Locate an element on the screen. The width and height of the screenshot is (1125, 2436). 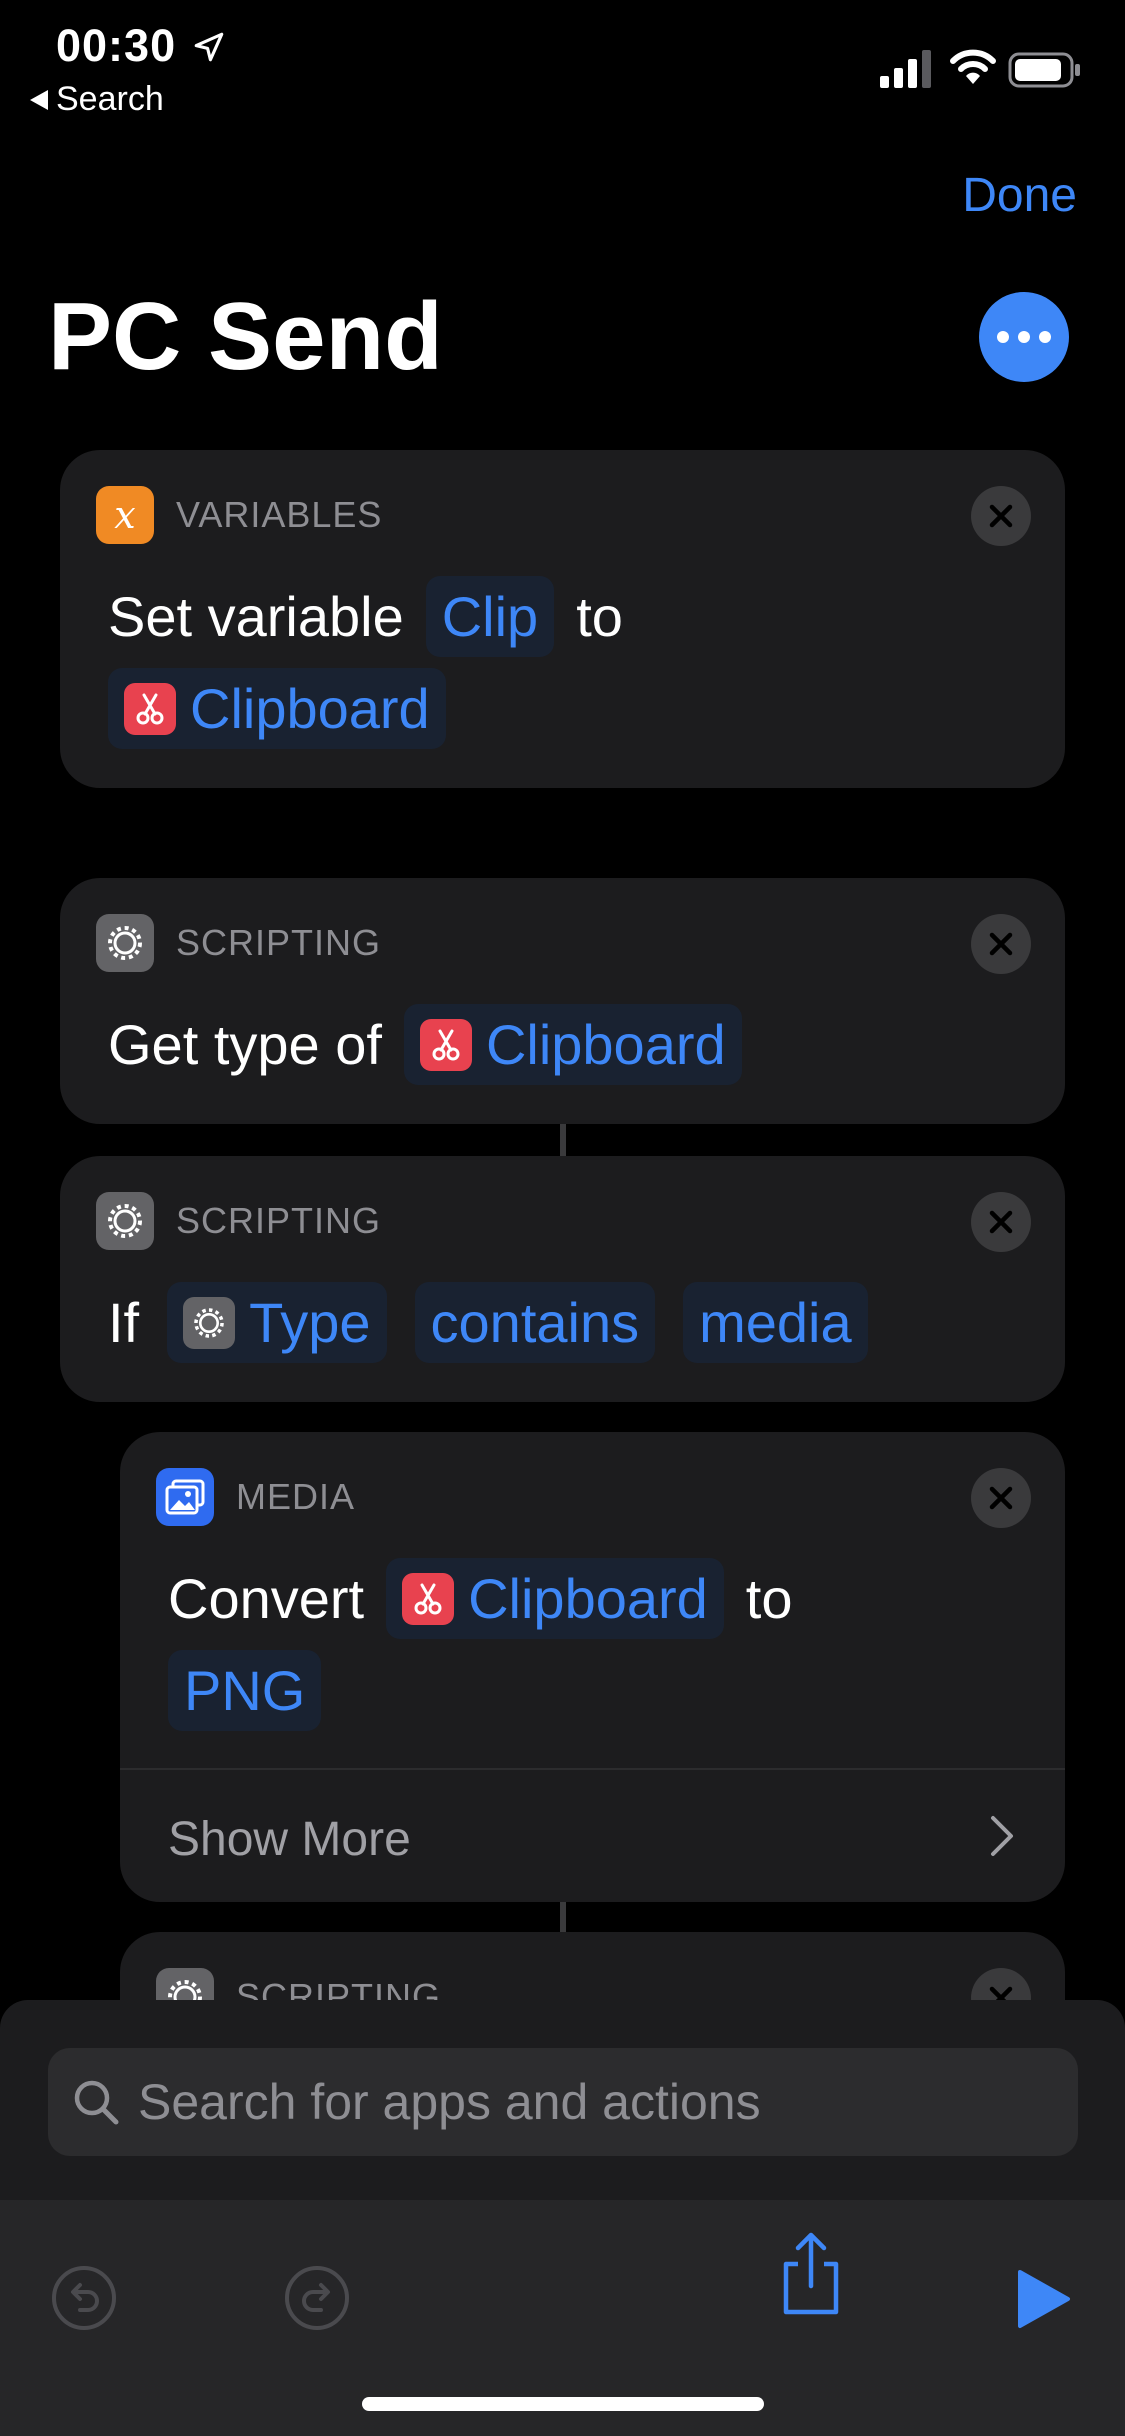
photo-icon is located at coordinates (185, 1497).